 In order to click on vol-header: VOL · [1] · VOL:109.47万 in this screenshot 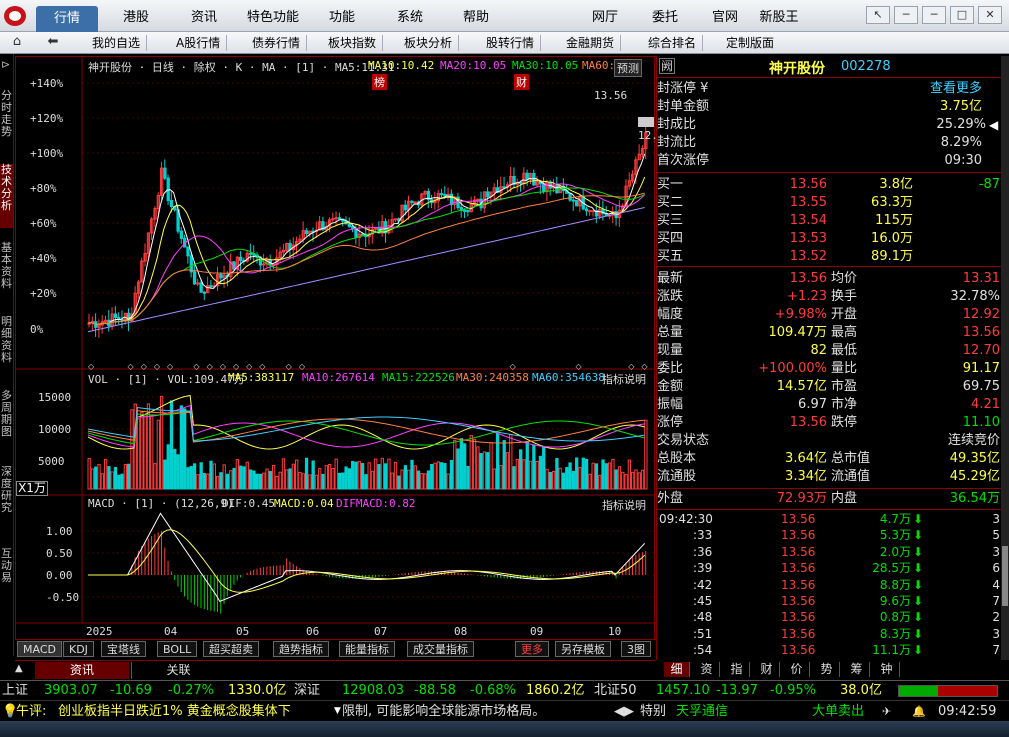, I will do `click(166, 379)`.